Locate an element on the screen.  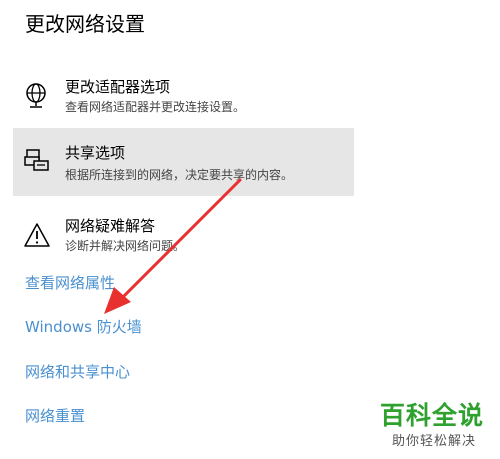
sharing-icon is located at coordinates (36, 160).